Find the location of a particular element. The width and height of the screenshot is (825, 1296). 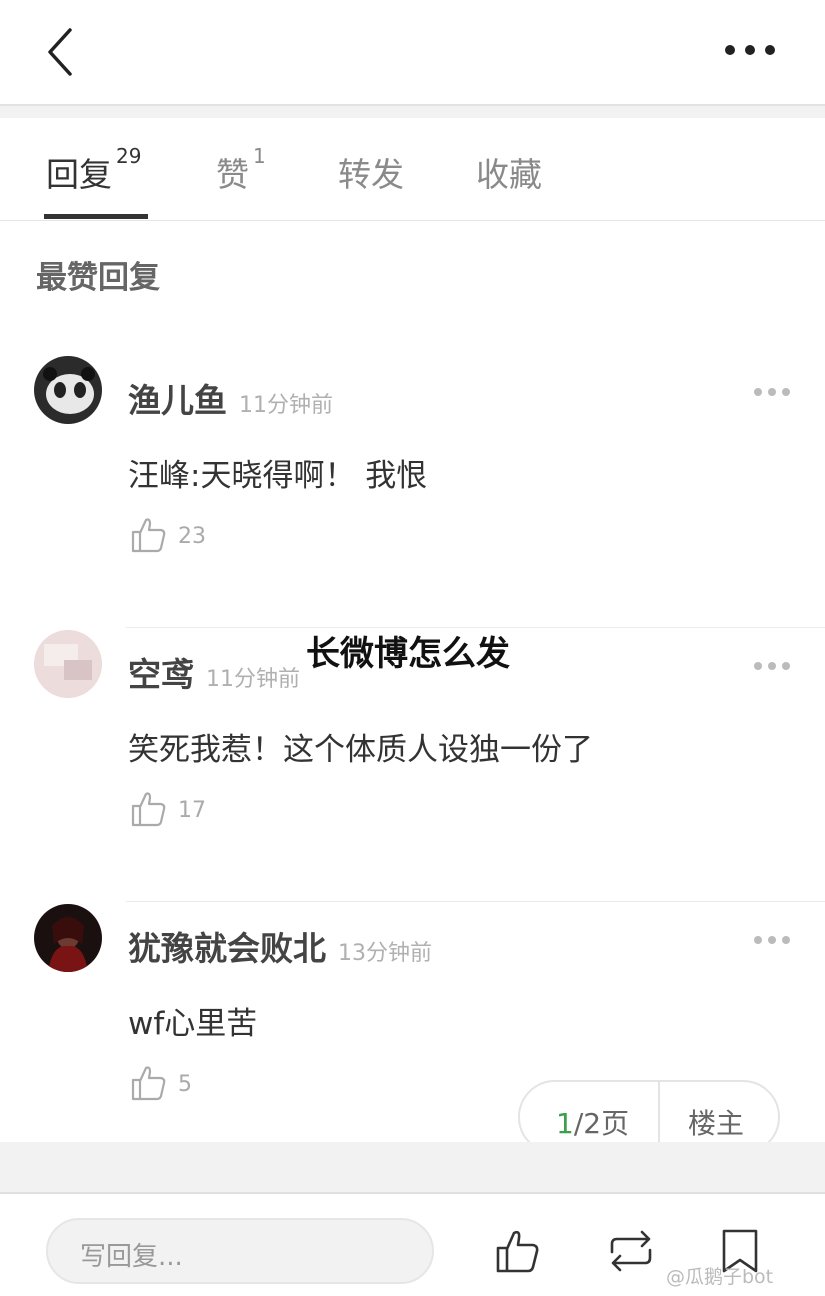

like-count: 23 is located at coordinates (192, 536).